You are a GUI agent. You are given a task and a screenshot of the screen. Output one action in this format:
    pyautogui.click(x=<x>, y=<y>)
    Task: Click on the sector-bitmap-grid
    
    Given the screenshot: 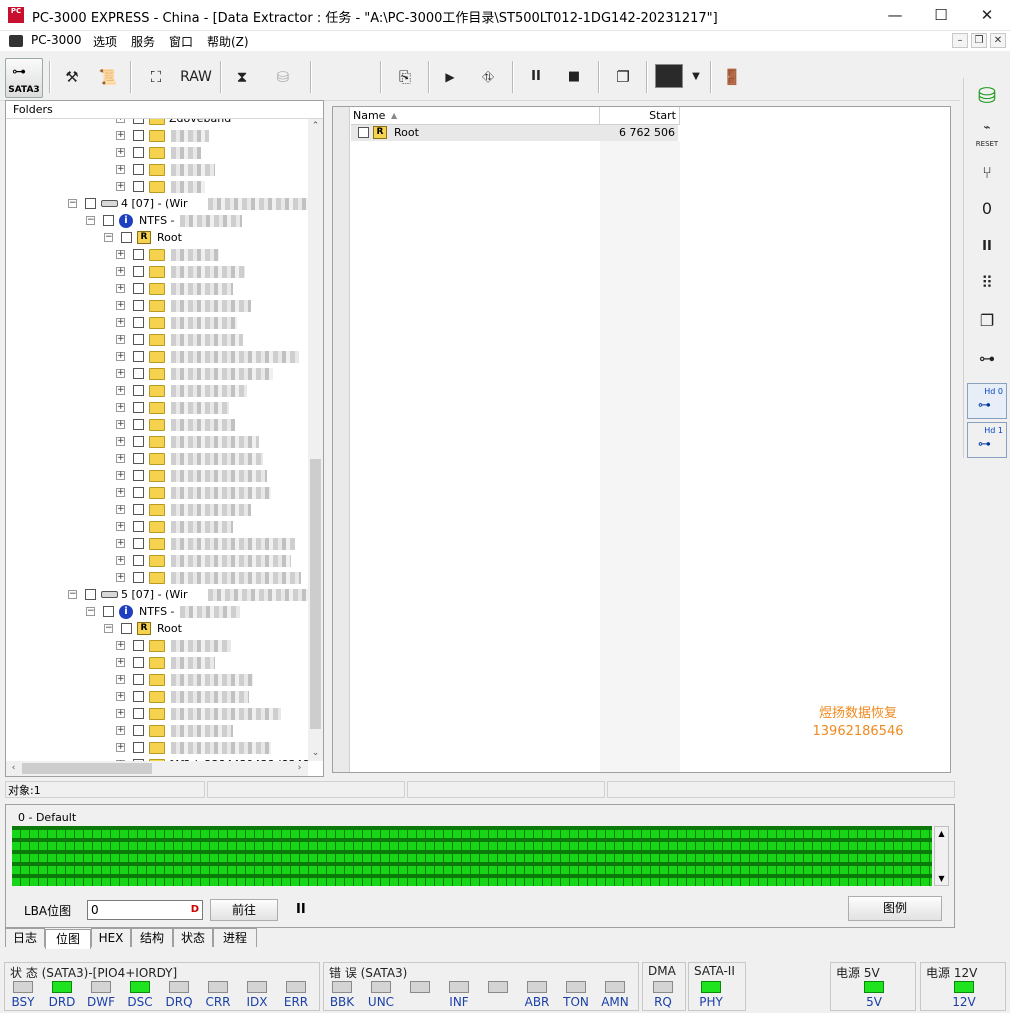 What is the action you would take?
    pyautogui.click(x=472, y=856)
    